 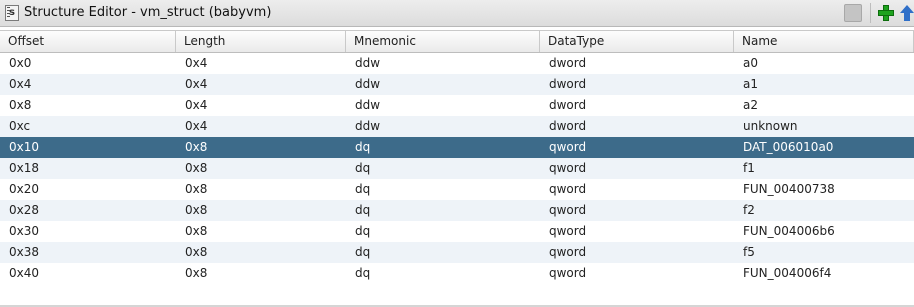 I want to click on cell-offset: 0x40, so click(x=88, y=273).